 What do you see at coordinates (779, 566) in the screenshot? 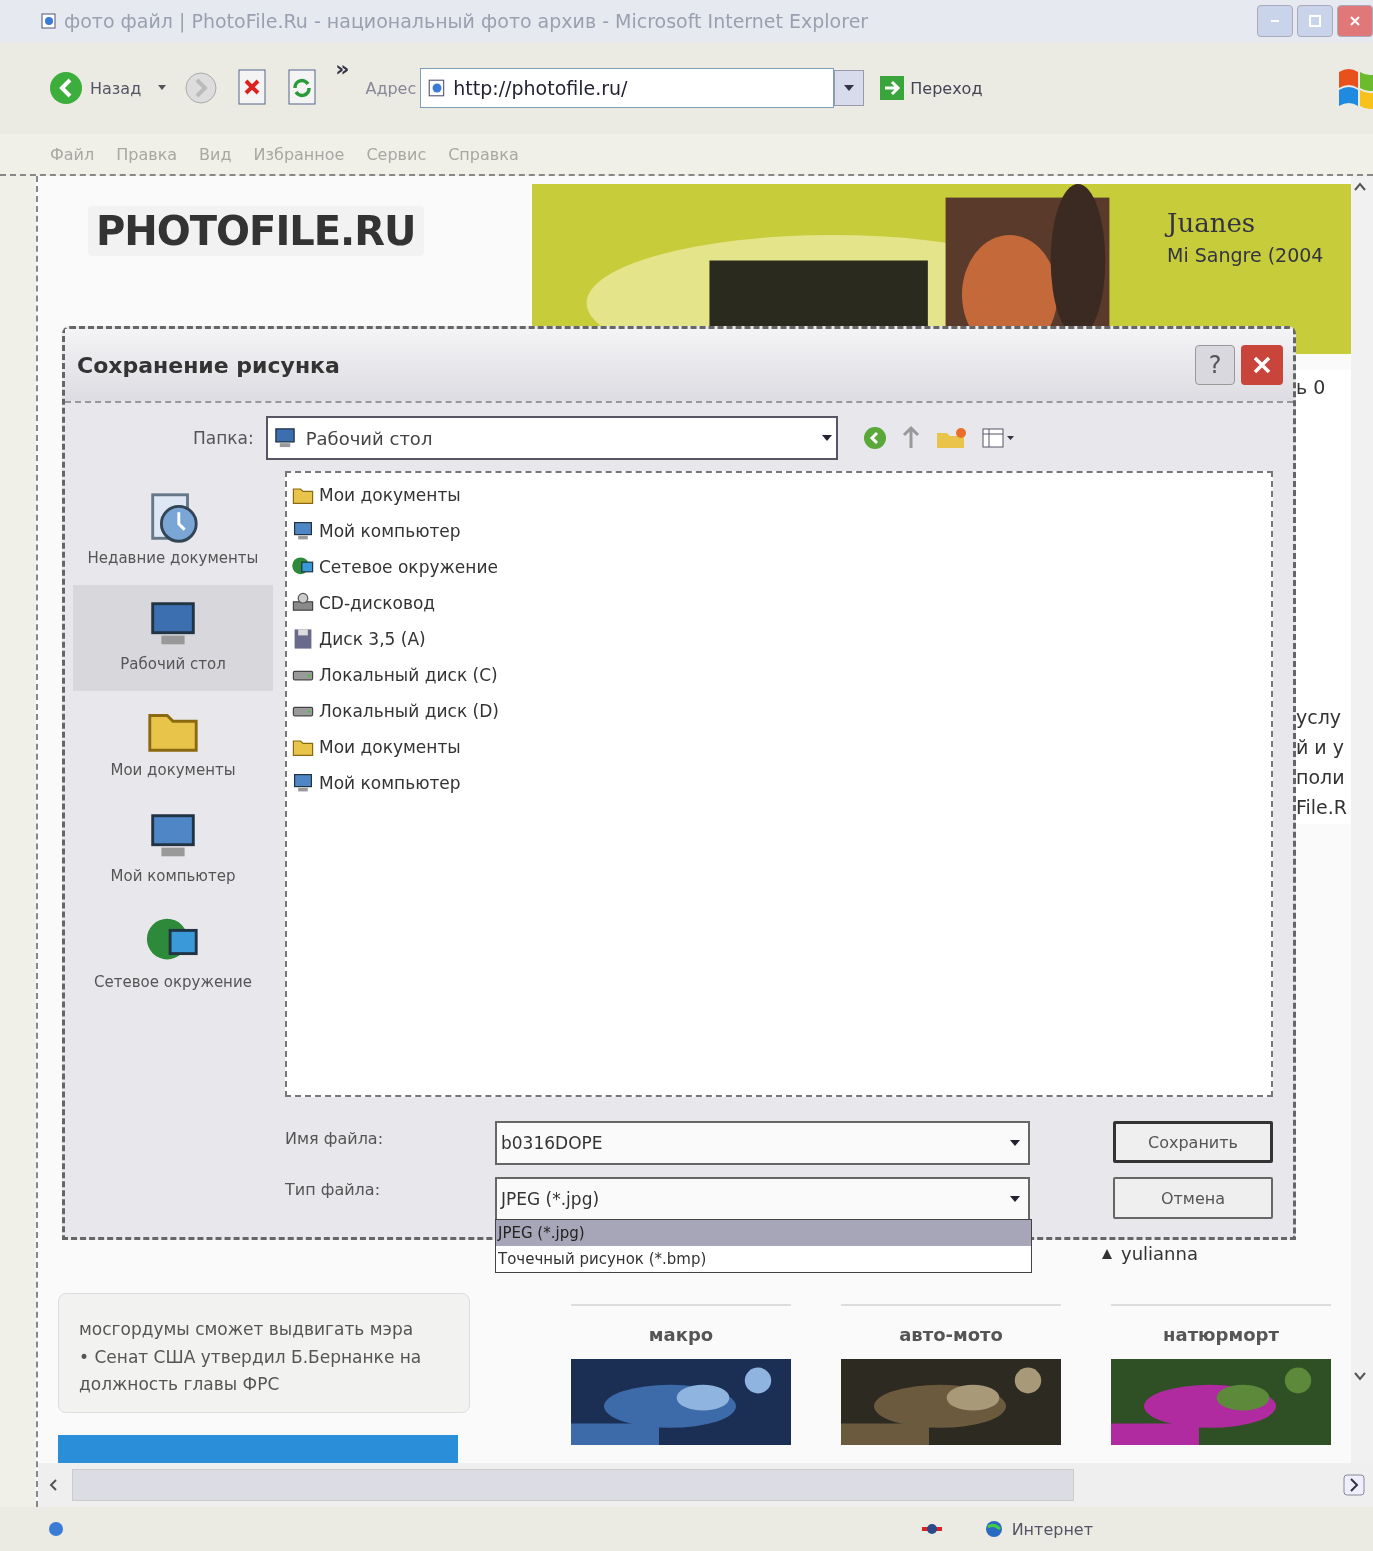
I see `file-item: Сетевое окружение` at bounding box center [779, 566].